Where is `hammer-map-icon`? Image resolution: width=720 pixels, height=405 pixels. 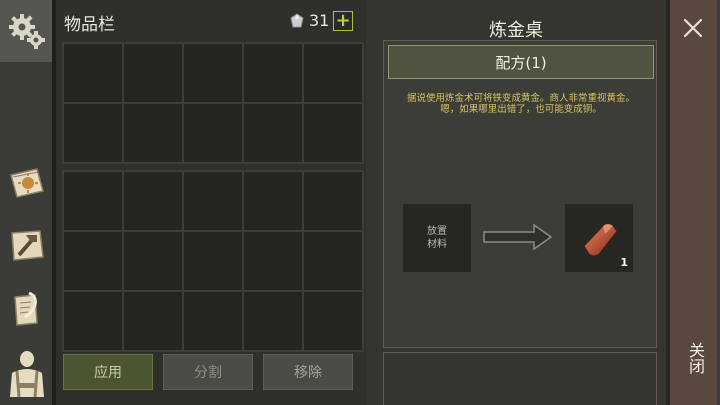
hammer-map-icon is located at coordinates (27, 245).